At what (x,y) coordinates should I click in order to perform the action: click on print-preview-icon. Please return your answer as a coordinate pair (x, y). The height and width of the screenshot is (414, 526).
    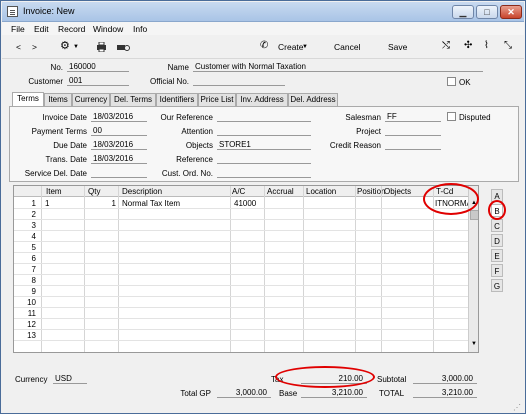
    Looking at the image, I should click on (123, 47).